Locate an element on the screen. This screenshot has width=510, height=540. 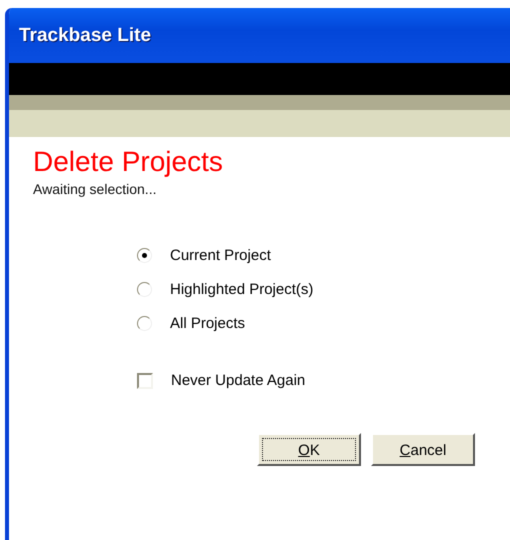
radio-label: Current Project is located at coordinates (220, 255).